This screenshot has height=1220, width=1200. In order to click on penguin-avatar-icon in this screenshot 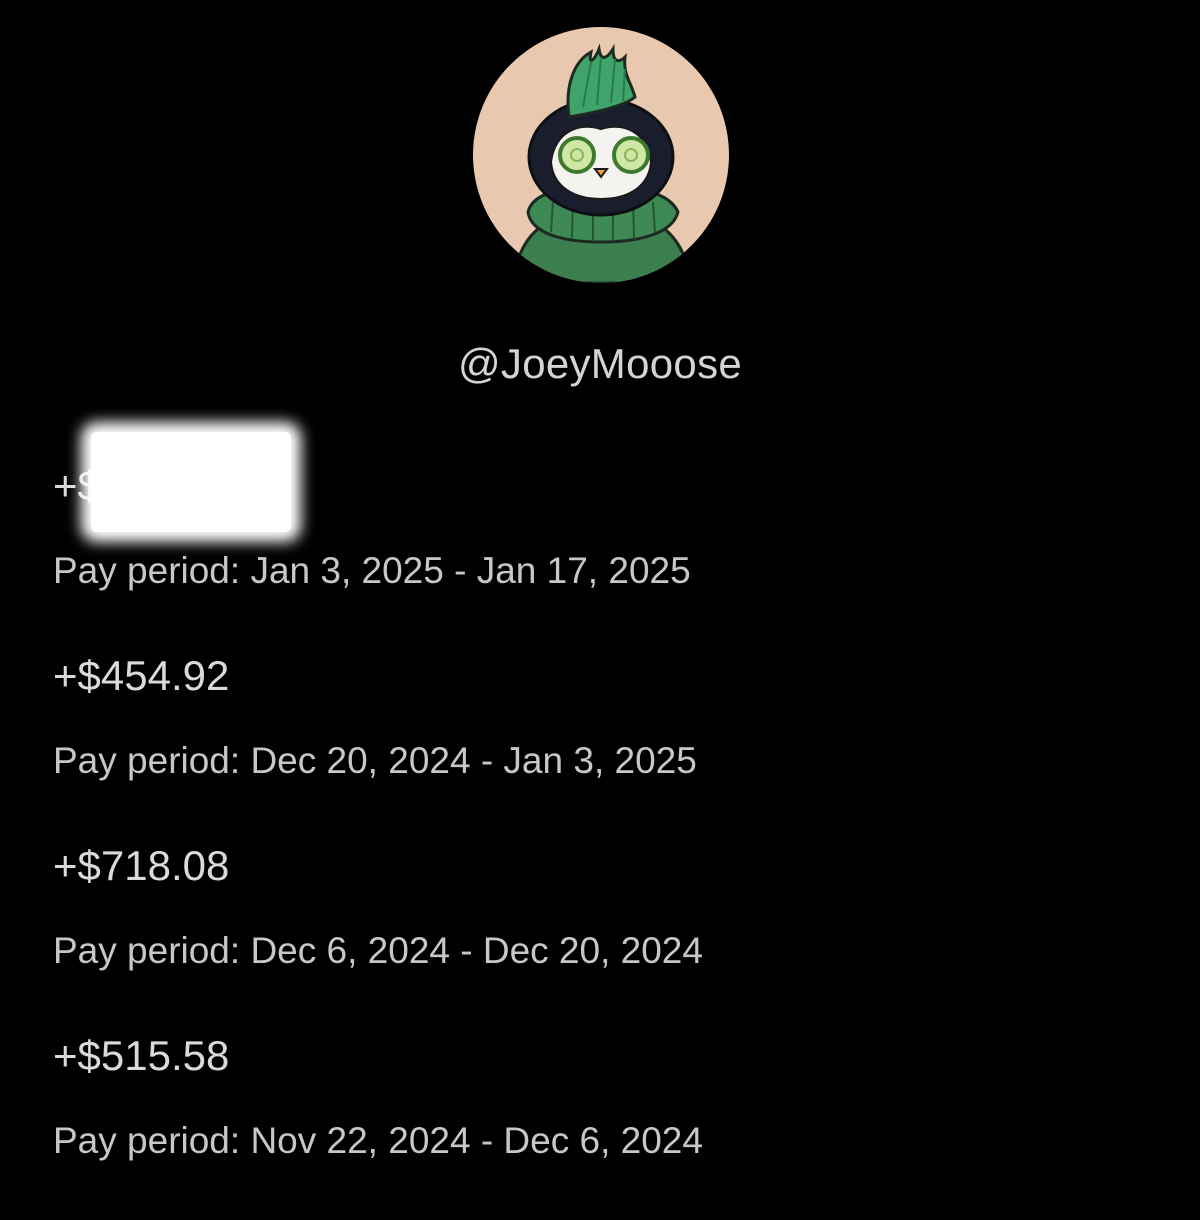, I will do `click(601, 155)`.